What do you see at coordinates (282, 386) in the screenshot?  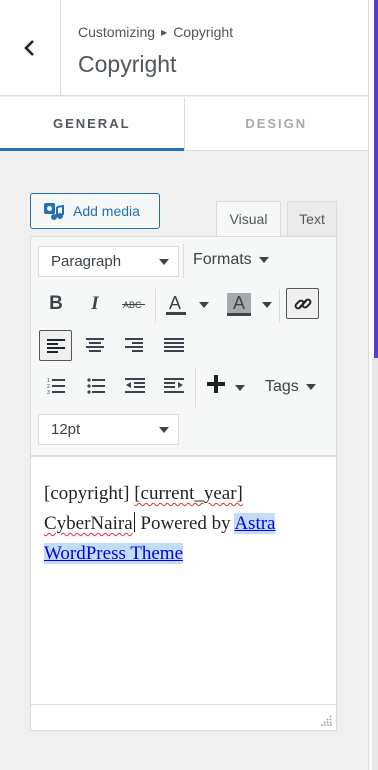 I see `tags-label: Tags` at bounding box center [282, 386].